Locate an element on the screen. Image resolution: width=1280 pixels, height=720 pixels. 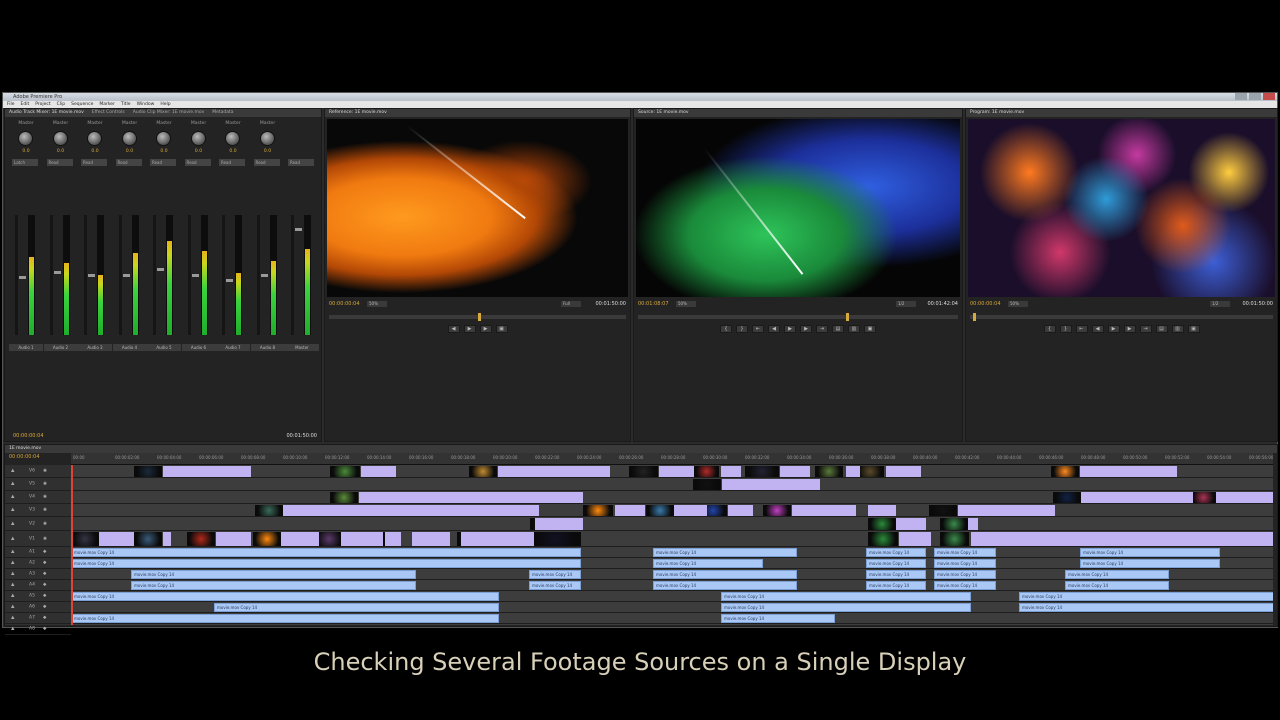
track-header: ▲ A3 ◆ is located at coordinates (38, 574).